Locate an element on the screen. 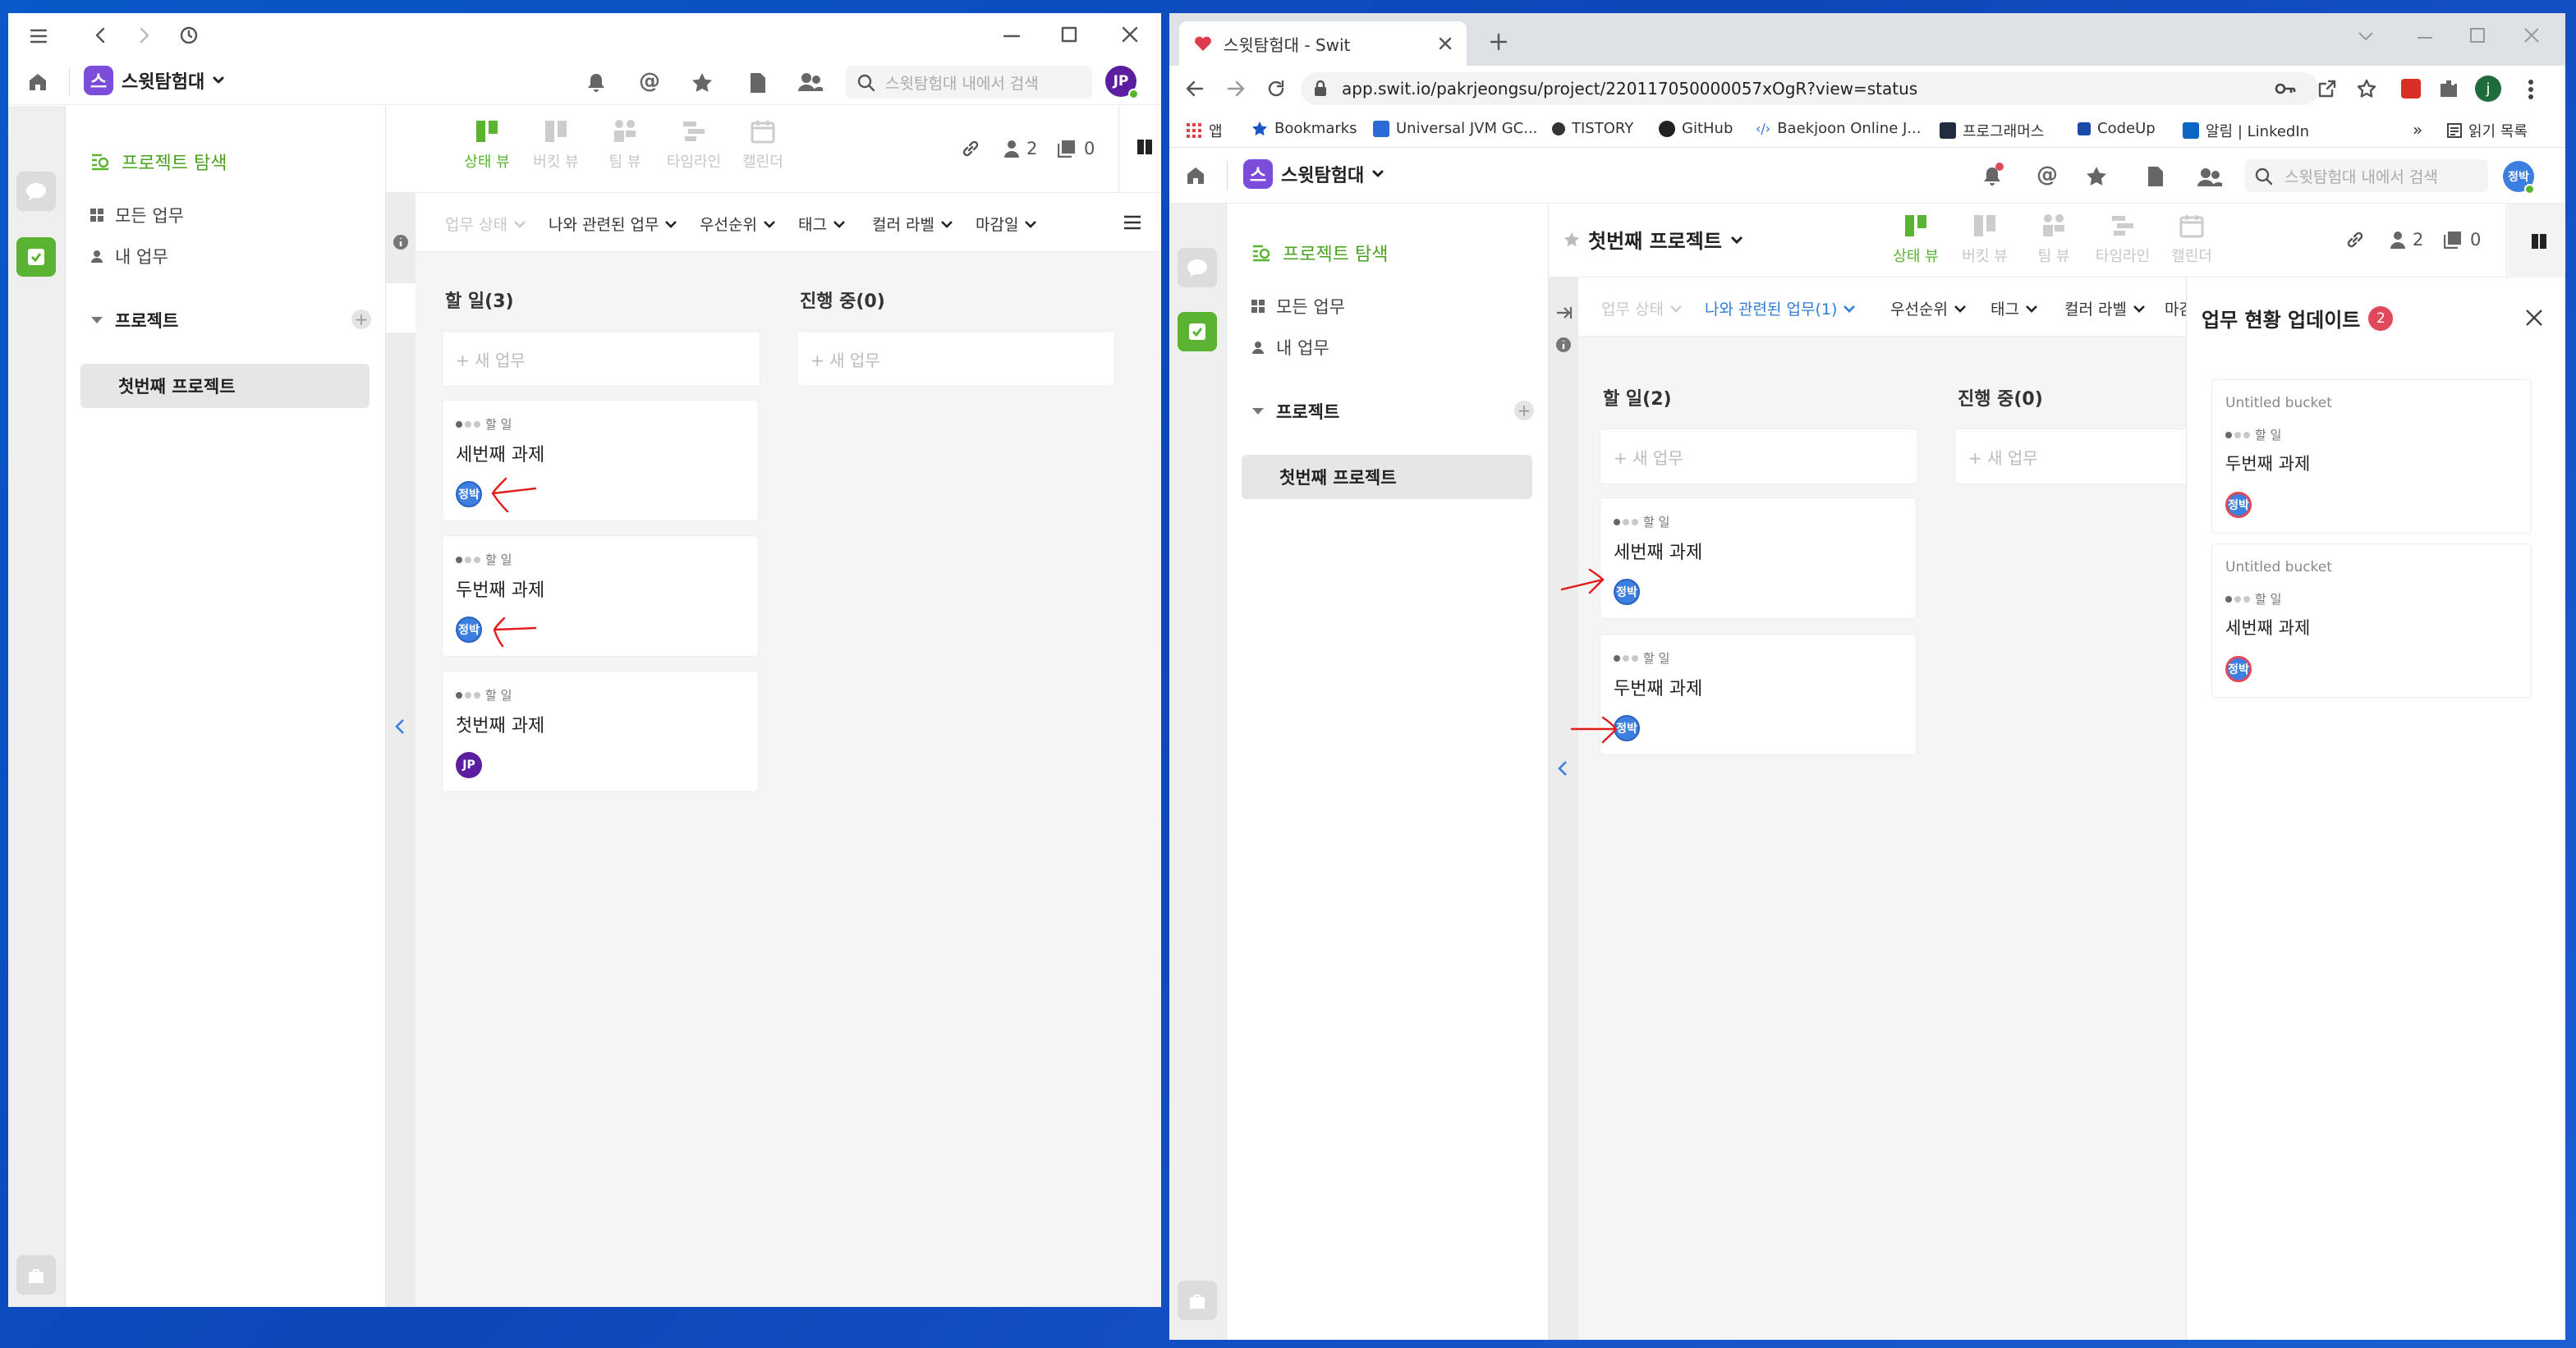  bookmark-star-icon is located at coordinates (2366, 89).